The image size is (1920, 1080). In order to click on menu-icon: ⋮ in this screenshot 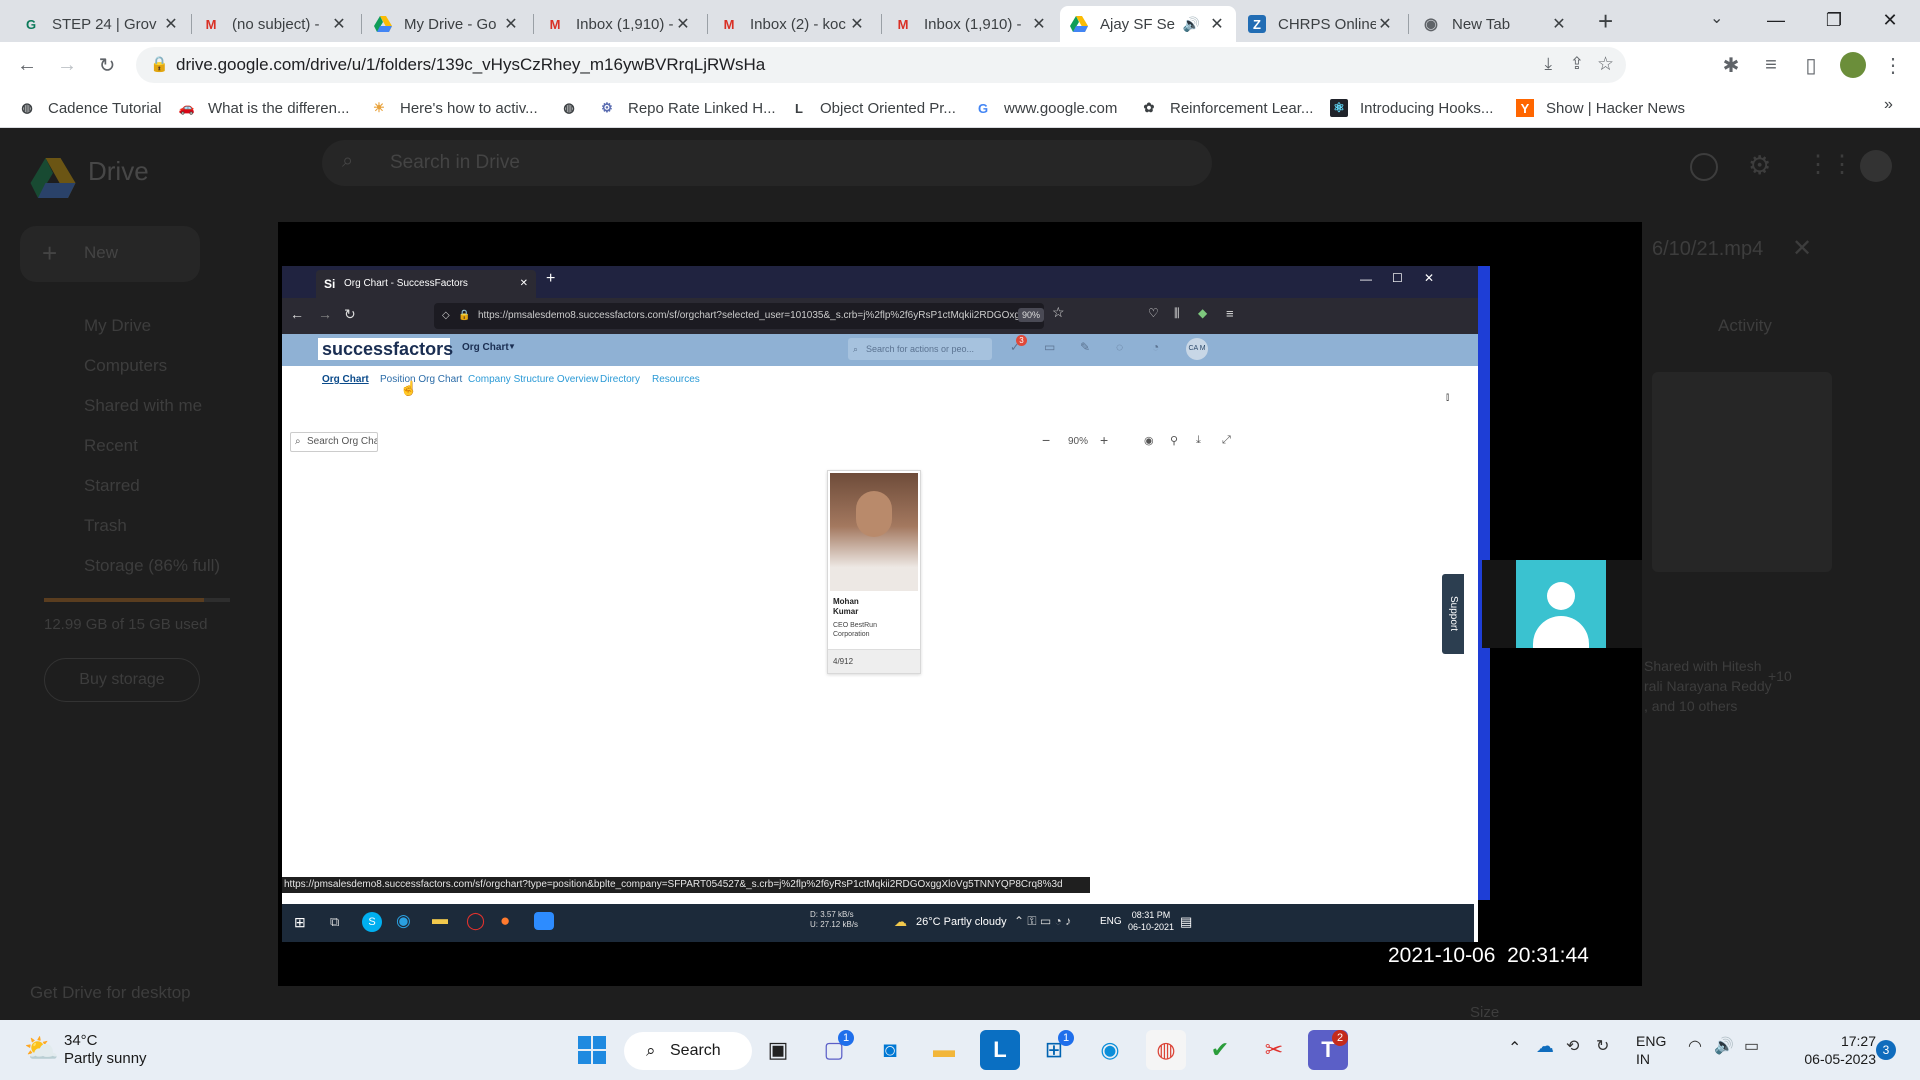, I will do `click(1893, 65)`.